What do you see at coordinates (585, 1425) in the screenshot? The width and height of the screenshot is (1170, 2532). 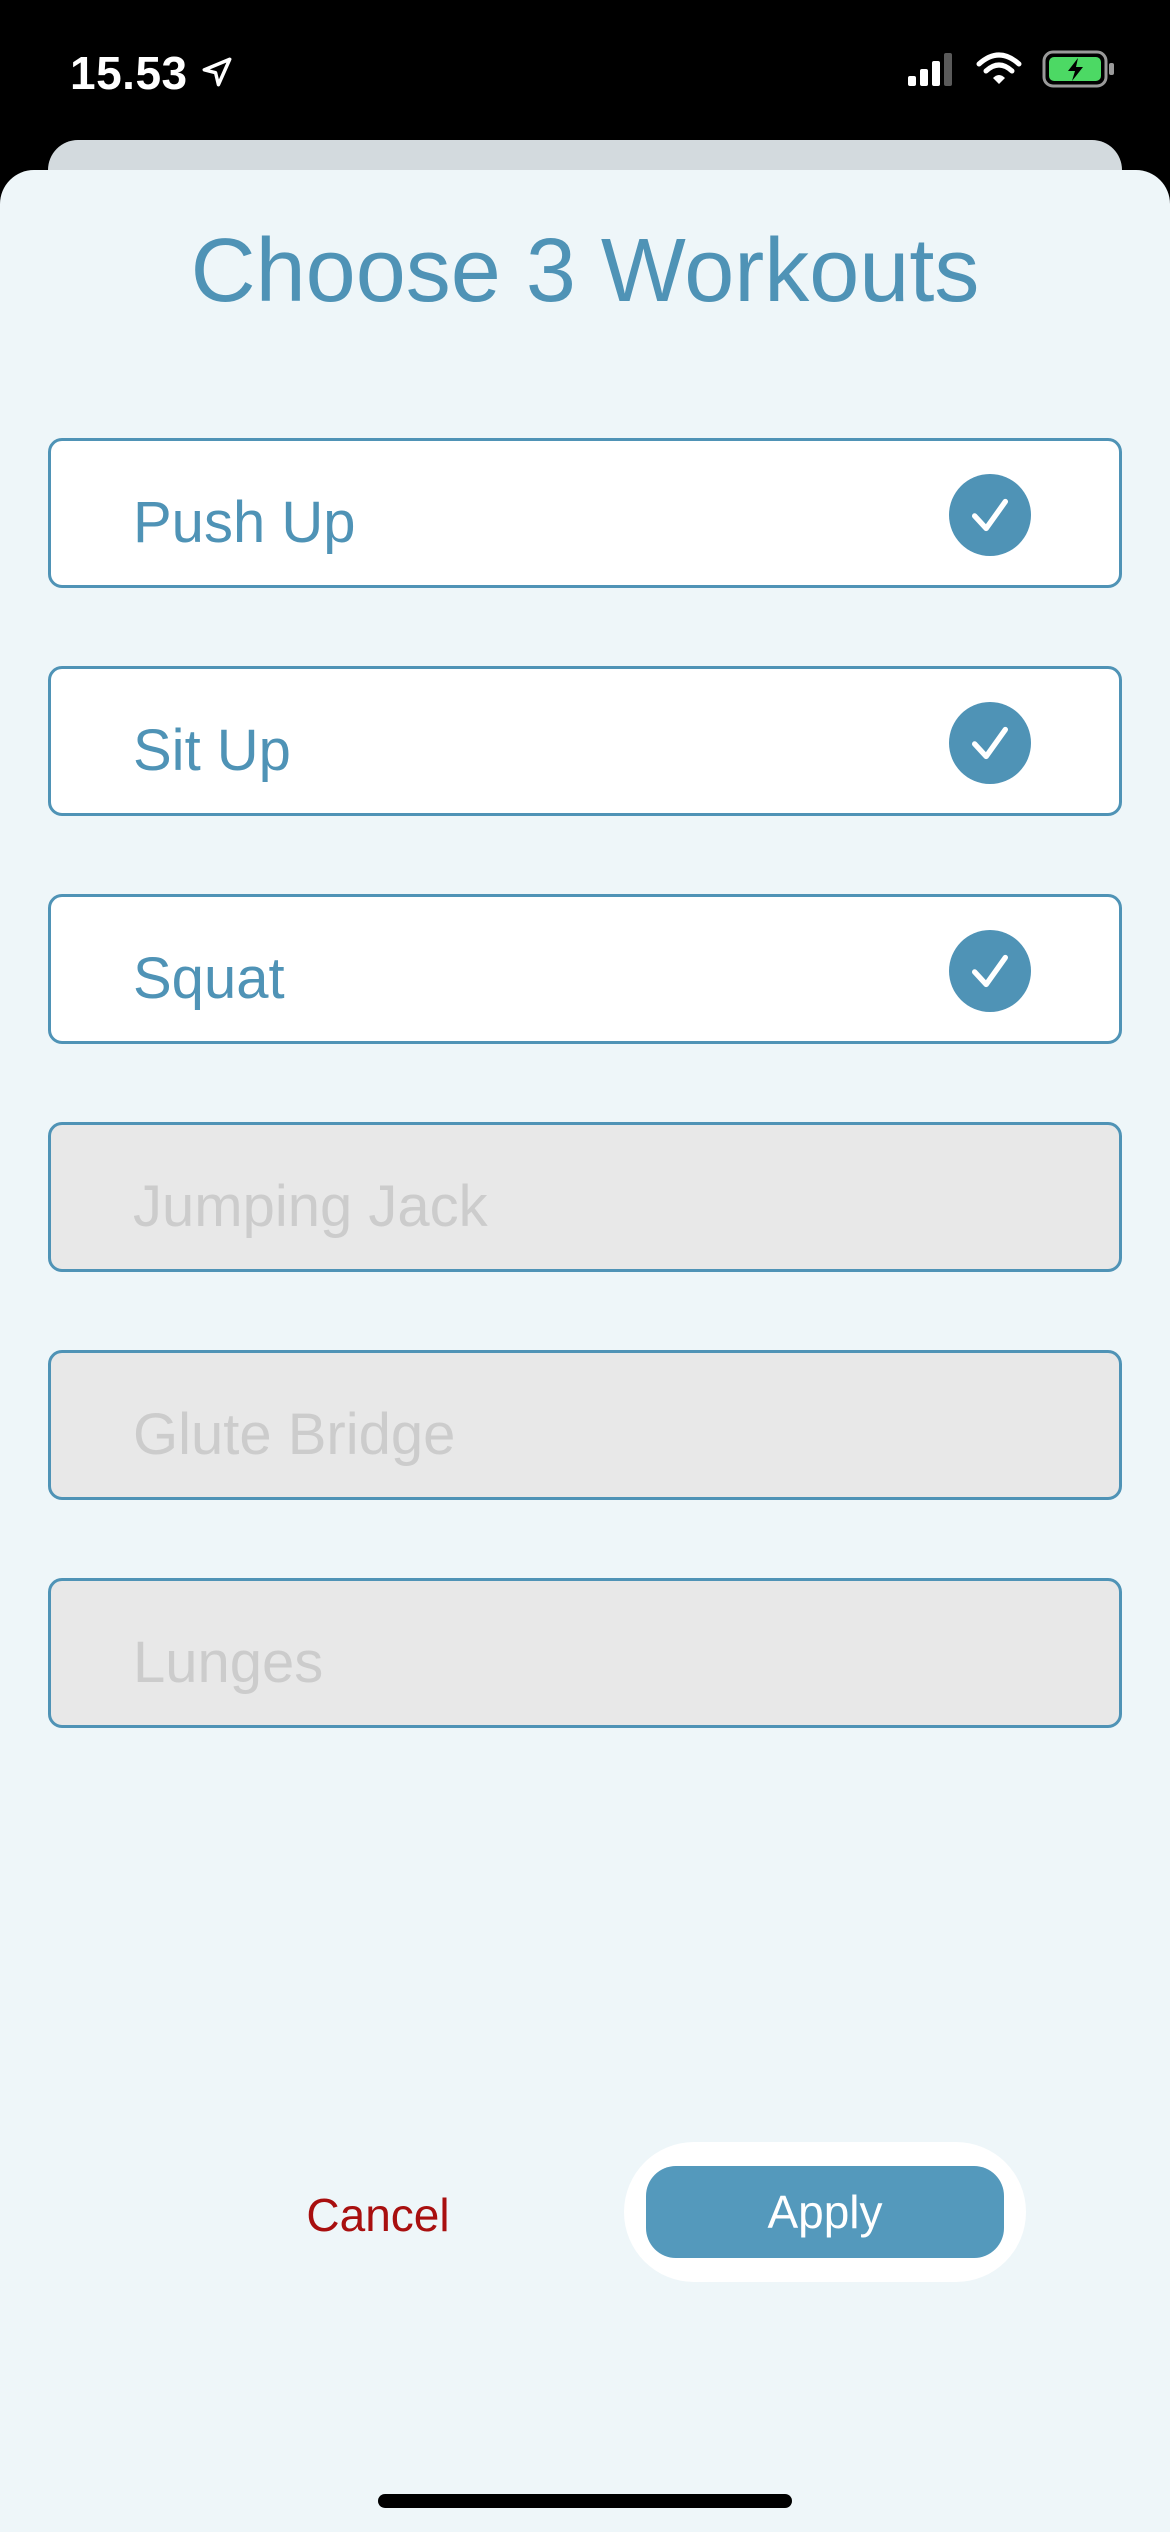 I see `workout-item-glute-bridge: Glute Bridge` at bounding box center [585, 1425].